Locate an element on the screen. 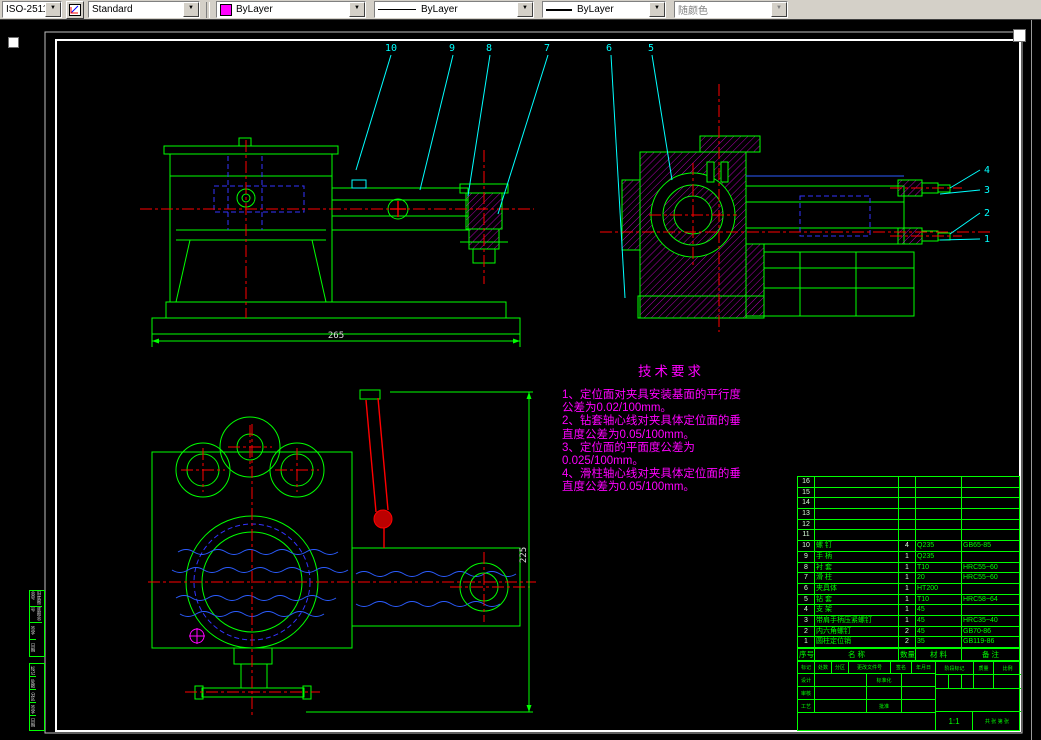  title-cell-mass: 质量 is located at coordinates (984, 668).